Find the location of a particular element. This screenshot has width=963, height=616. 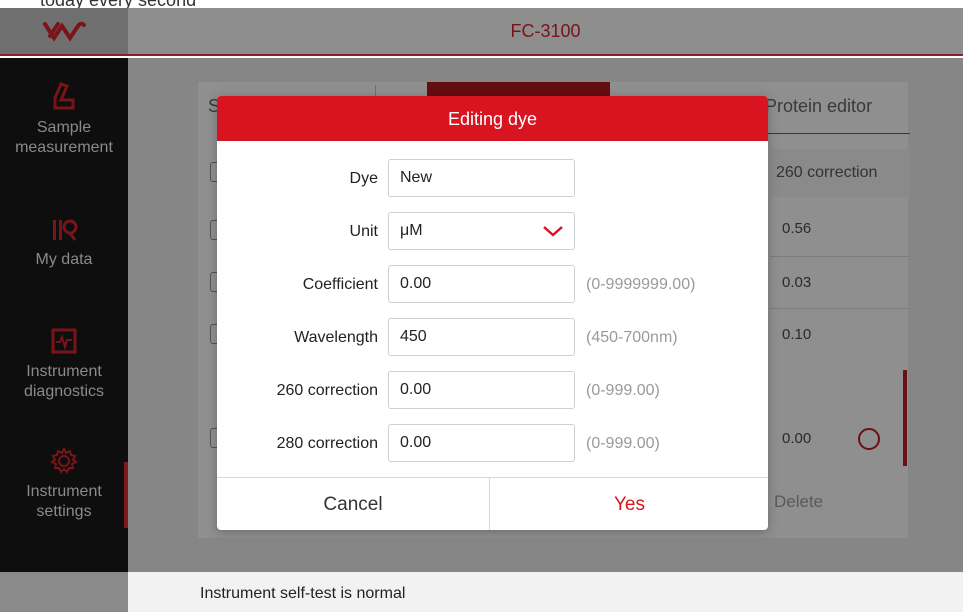

sidebar-item-instrument-diagnostics: Instrument diagnostics is located at coordinates (64, 364).